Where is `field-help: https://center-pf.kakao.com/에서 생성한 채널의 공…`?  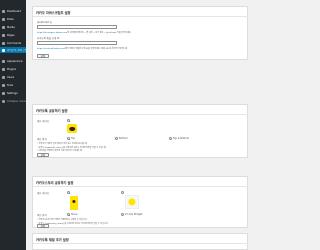
field-help: https://center-pf.kakao.com/에서 생성한 채널의 공… is located at coordinates (82, 49).